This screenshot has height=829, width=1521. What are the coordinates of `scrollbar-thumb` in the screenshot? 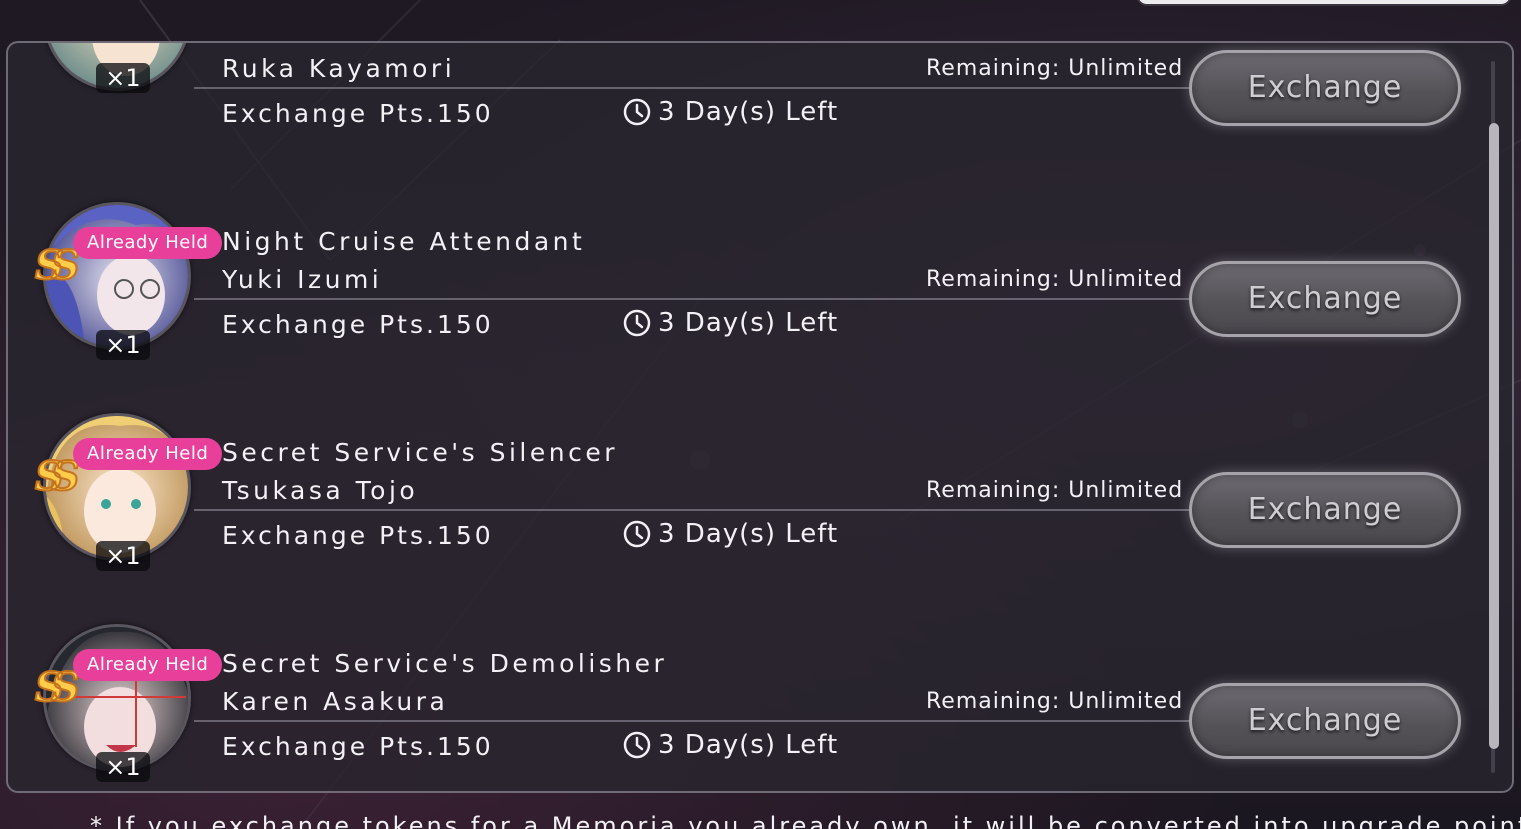 It's located at (1494, 436).